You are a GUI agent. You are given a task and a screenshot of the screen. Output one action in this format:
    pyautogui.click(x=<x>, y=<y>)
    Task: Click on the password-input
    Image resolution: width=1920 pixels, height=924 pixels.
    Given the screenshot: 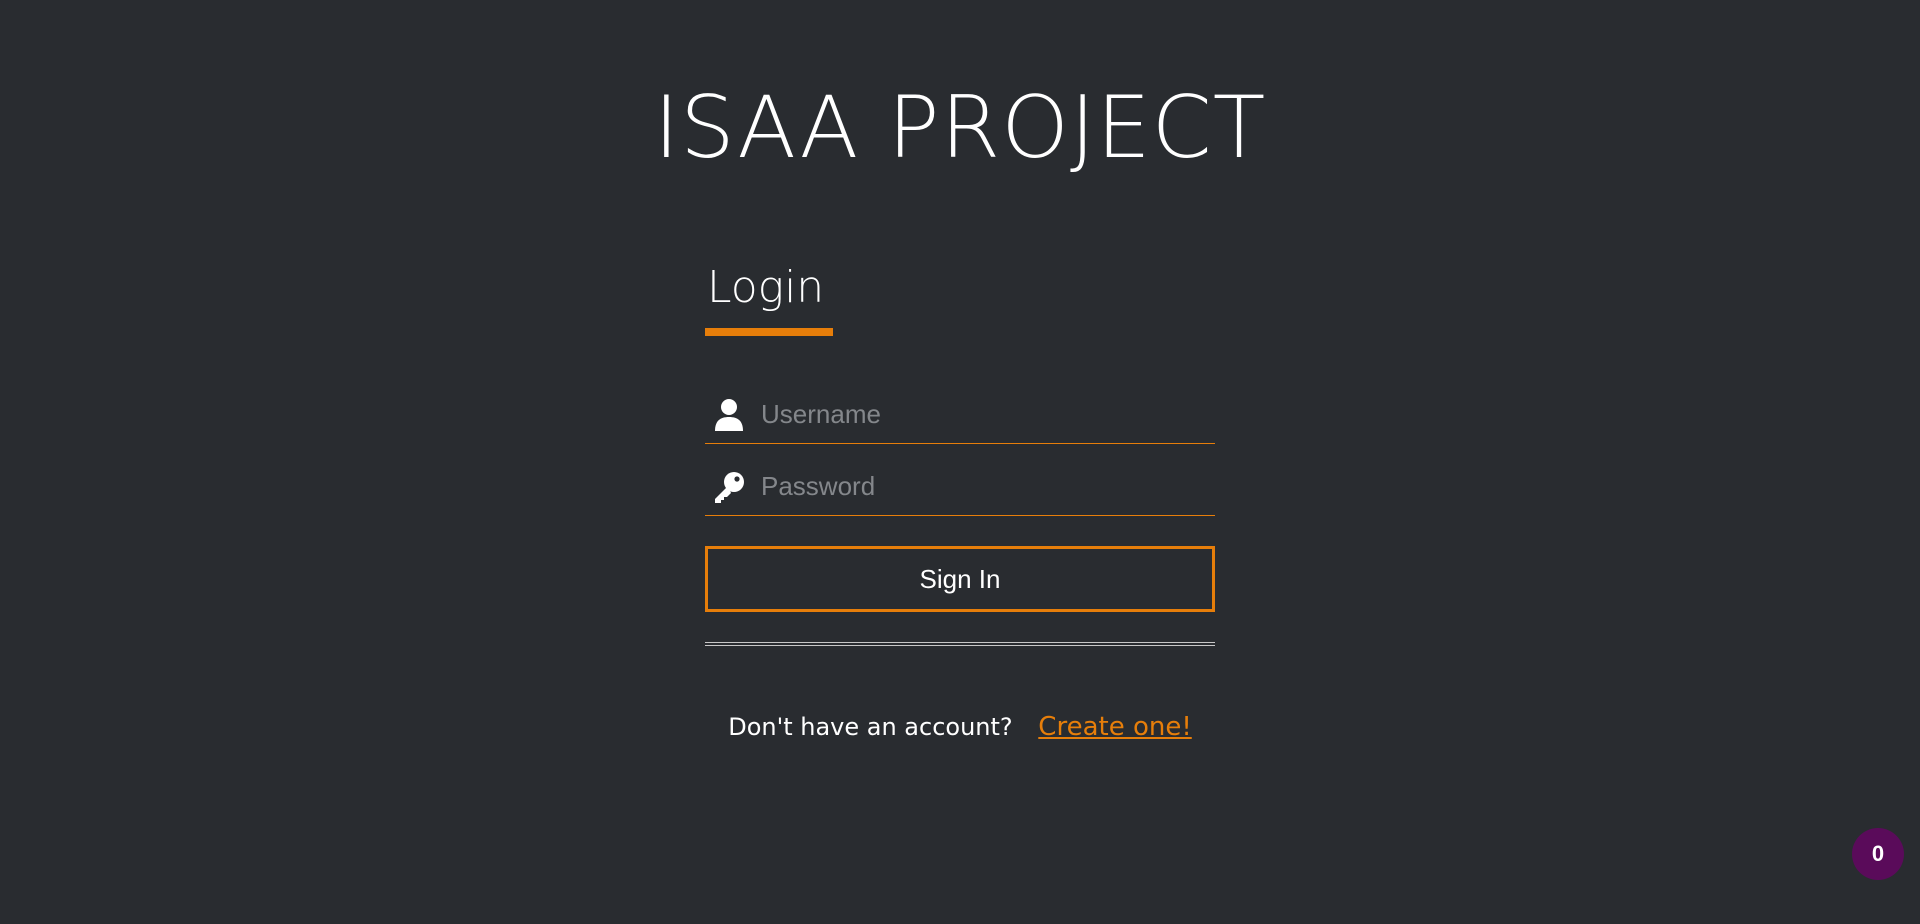 What is the action you would take?
    pyautogui.click(x=984, y=486)
    